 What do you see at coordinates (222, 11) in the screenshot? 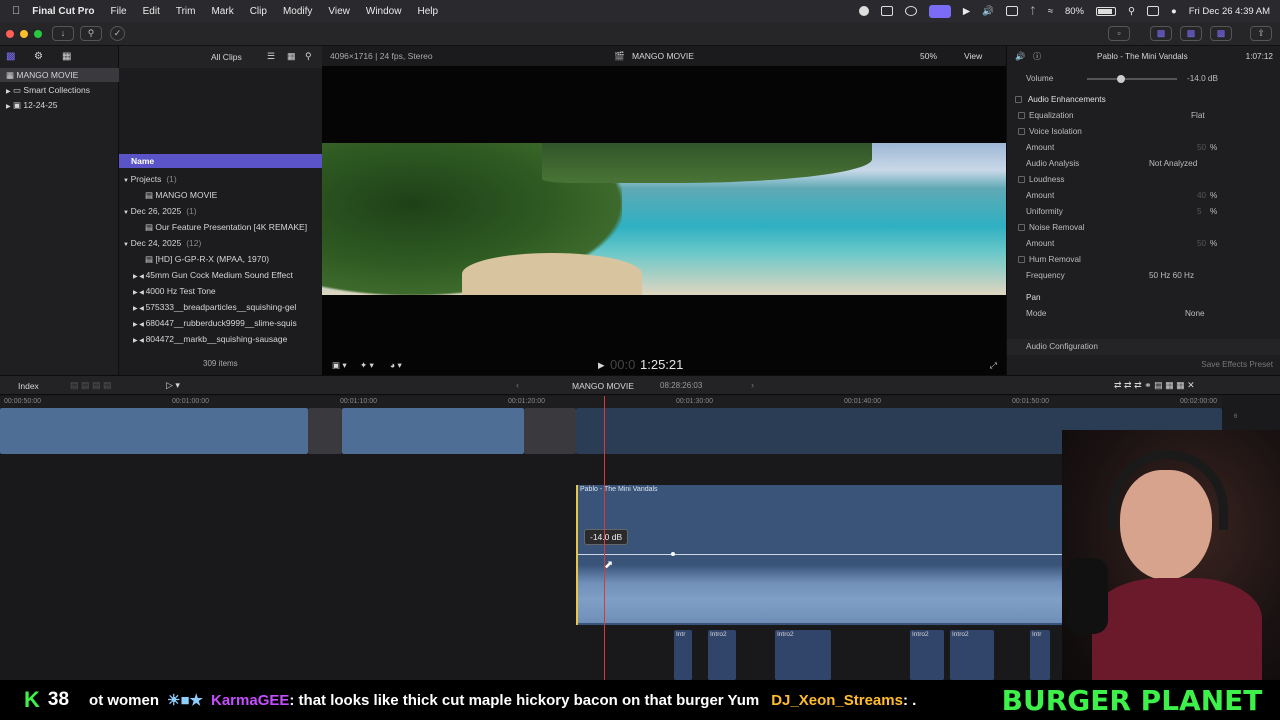
I see `menu-mark: Mark` at bounding box center [222, 11].